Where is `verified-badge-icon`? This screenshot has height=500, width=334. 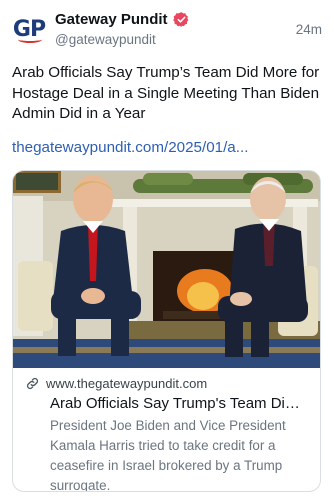 verified-badge-icon is located at coordinates (180, 19).